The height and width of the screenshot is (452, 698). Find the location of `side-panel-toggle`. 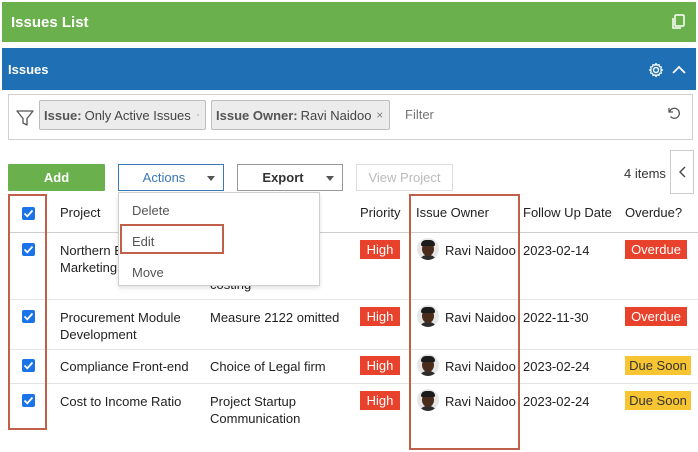

side-panel-toggle is located at coordinates (682, 172).